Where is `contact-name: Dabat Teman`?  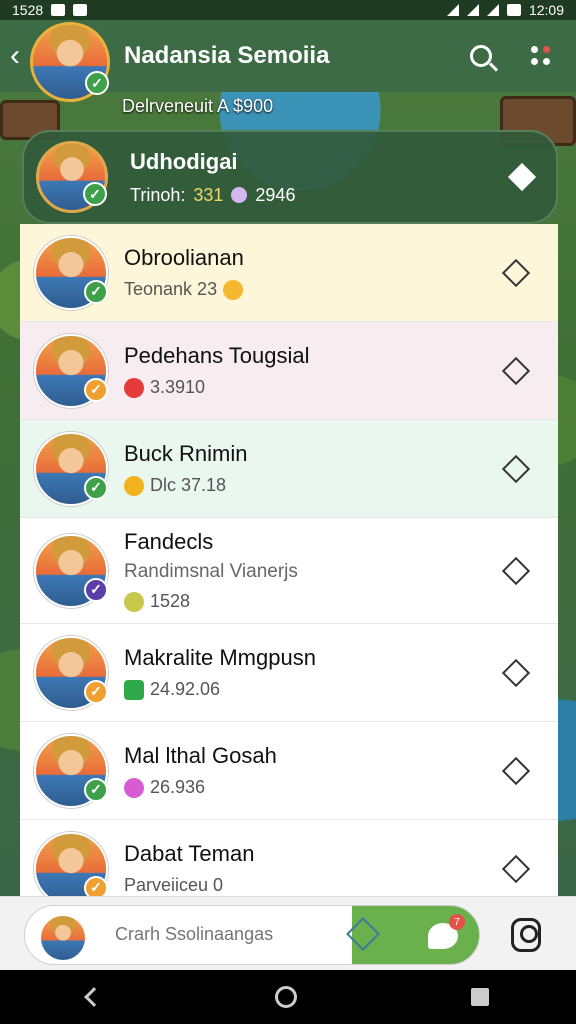
contact-name: Dabat Teman is located at coordinates (189, 853).